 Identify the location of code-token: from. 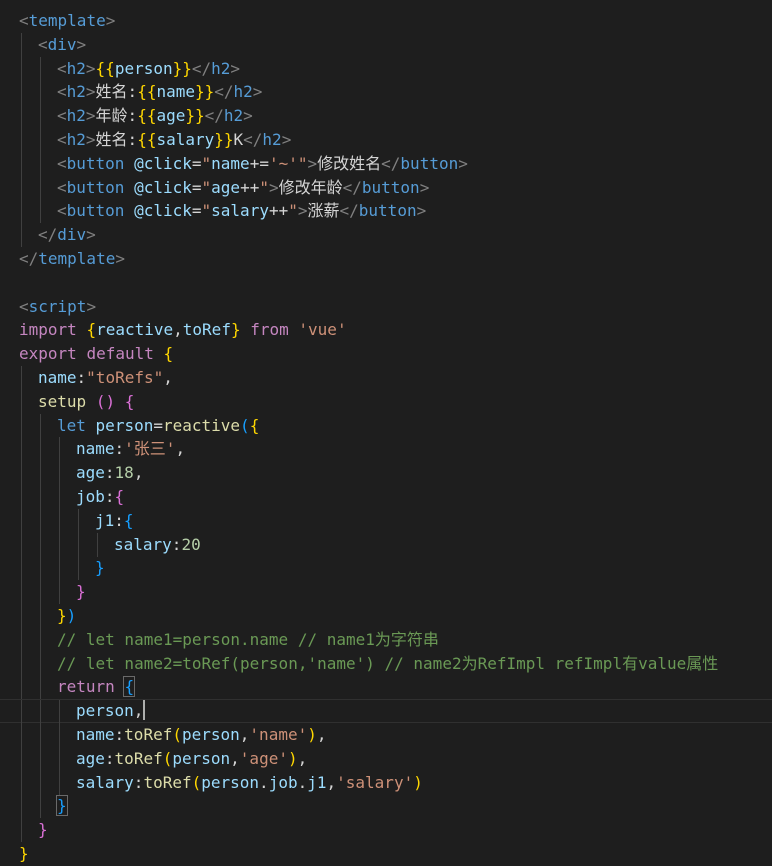
(269, 330).